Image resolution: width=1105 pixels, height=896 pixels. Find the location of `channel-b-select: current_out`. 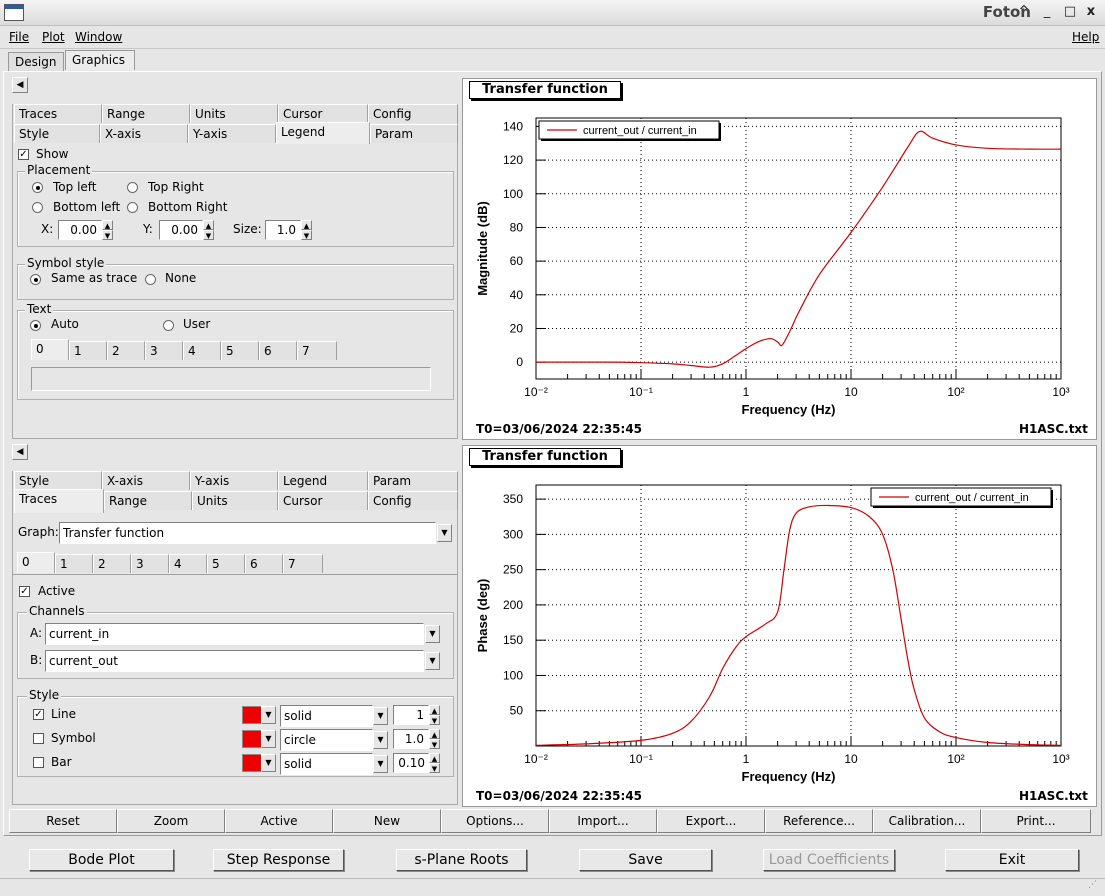

channel-b-select: current_out is located at coordinates (234, 661).